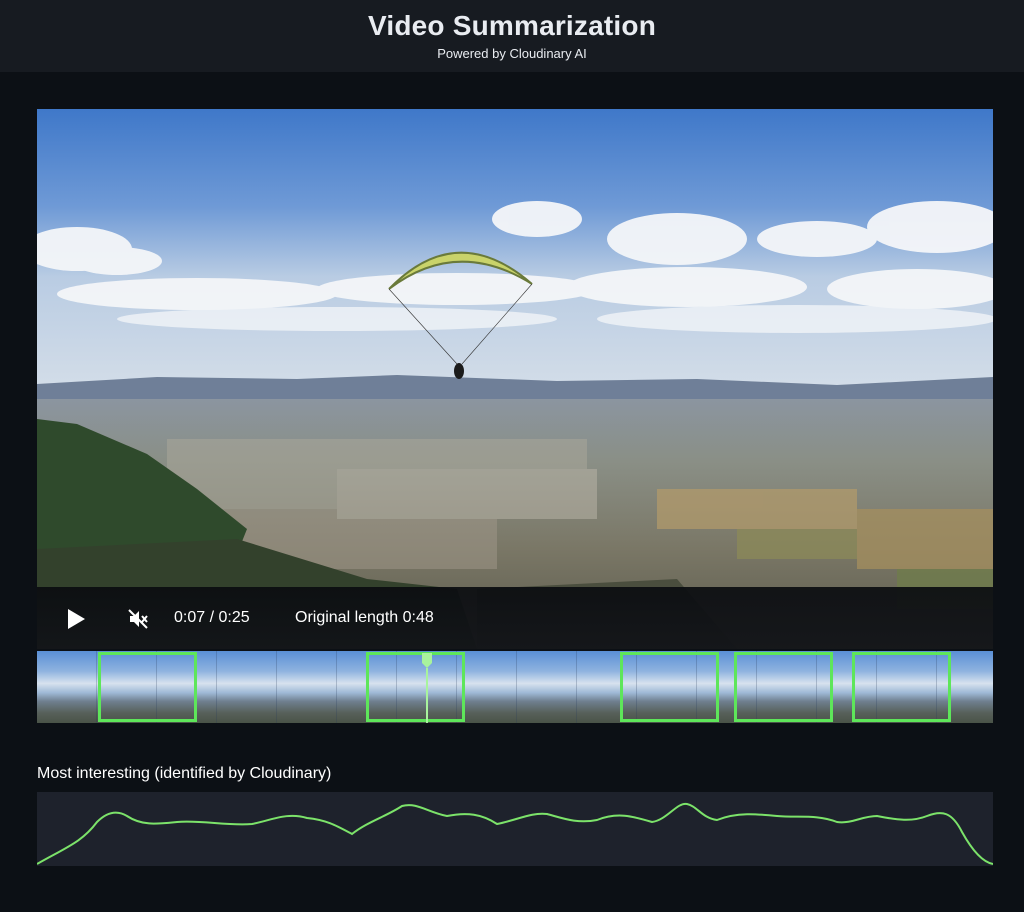 The height and width of the screenshot is (912, 1024). Describe the element at coordinates (512, 53) in the screenshot. I see `page-subtitle: Powered by Cloudinary AI` at that location.